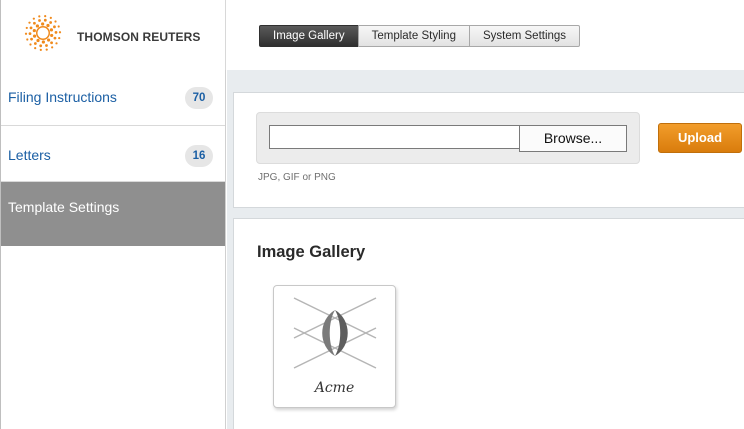 This screenshot has height=429, width=744. What do you see at coordinates (199, 156) in the screenshot?
I see `count-badge: 16` at bounding box center [199, 156].